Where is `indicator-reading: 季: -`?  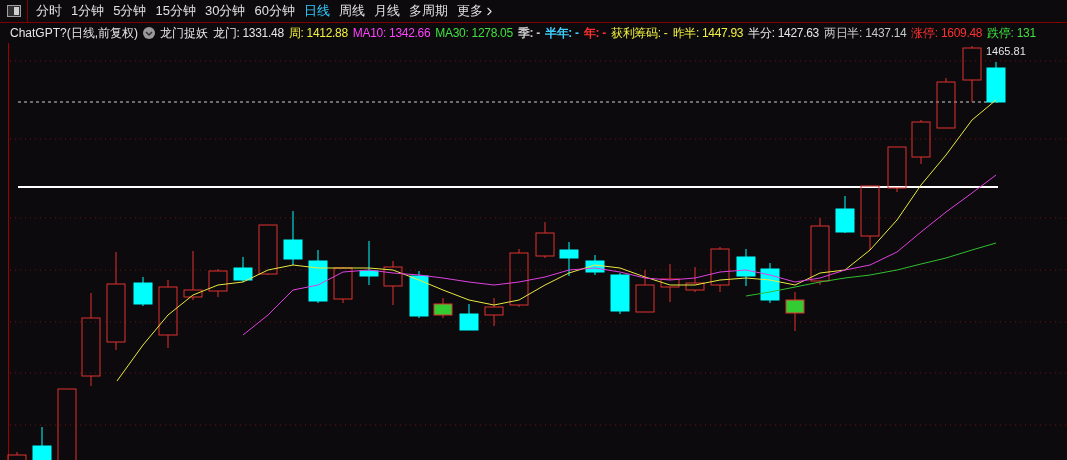 indicator-reading: 季: - is located at coordinates (528, 33).